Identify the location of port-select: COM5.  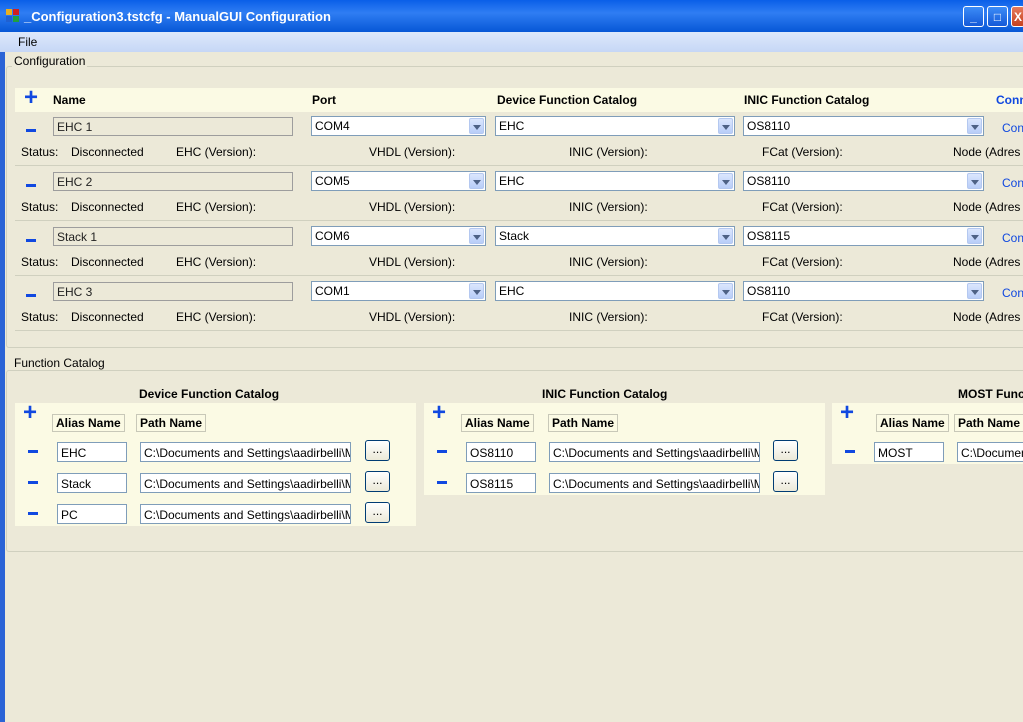
(398, 181).